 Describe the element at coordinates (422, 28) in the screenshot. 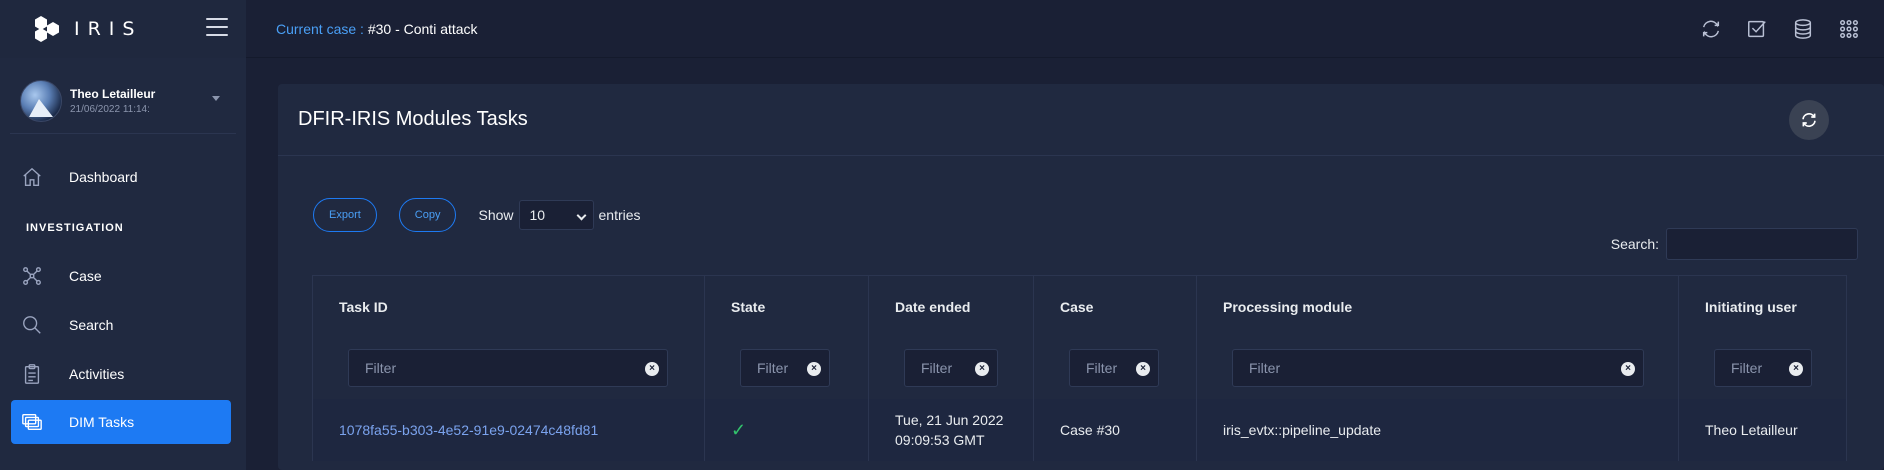

I see `current-case-value: #30 - Conti attack` at that location.